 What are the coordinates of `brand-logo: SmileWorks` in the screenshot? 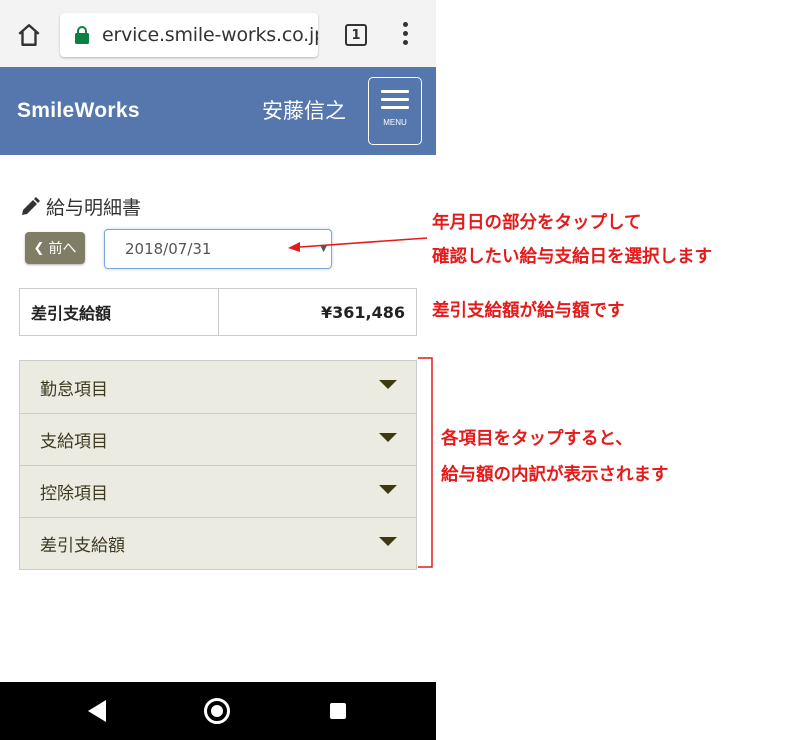 It's located at (78, 111).